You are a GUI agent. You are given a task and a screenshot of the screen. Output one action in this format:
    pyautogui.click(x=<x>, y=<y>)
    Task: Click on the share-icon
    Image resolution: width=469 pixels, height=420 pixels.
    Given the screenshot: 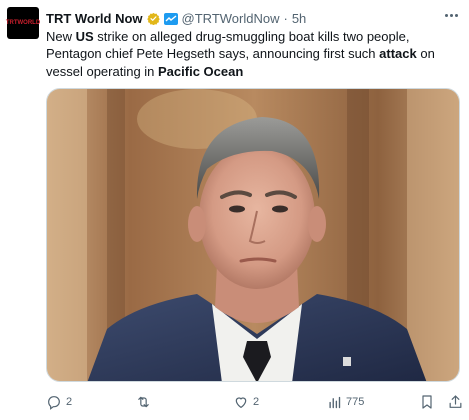 What is the action you would take?
    pyautogui.click(x=455, y=401)
    